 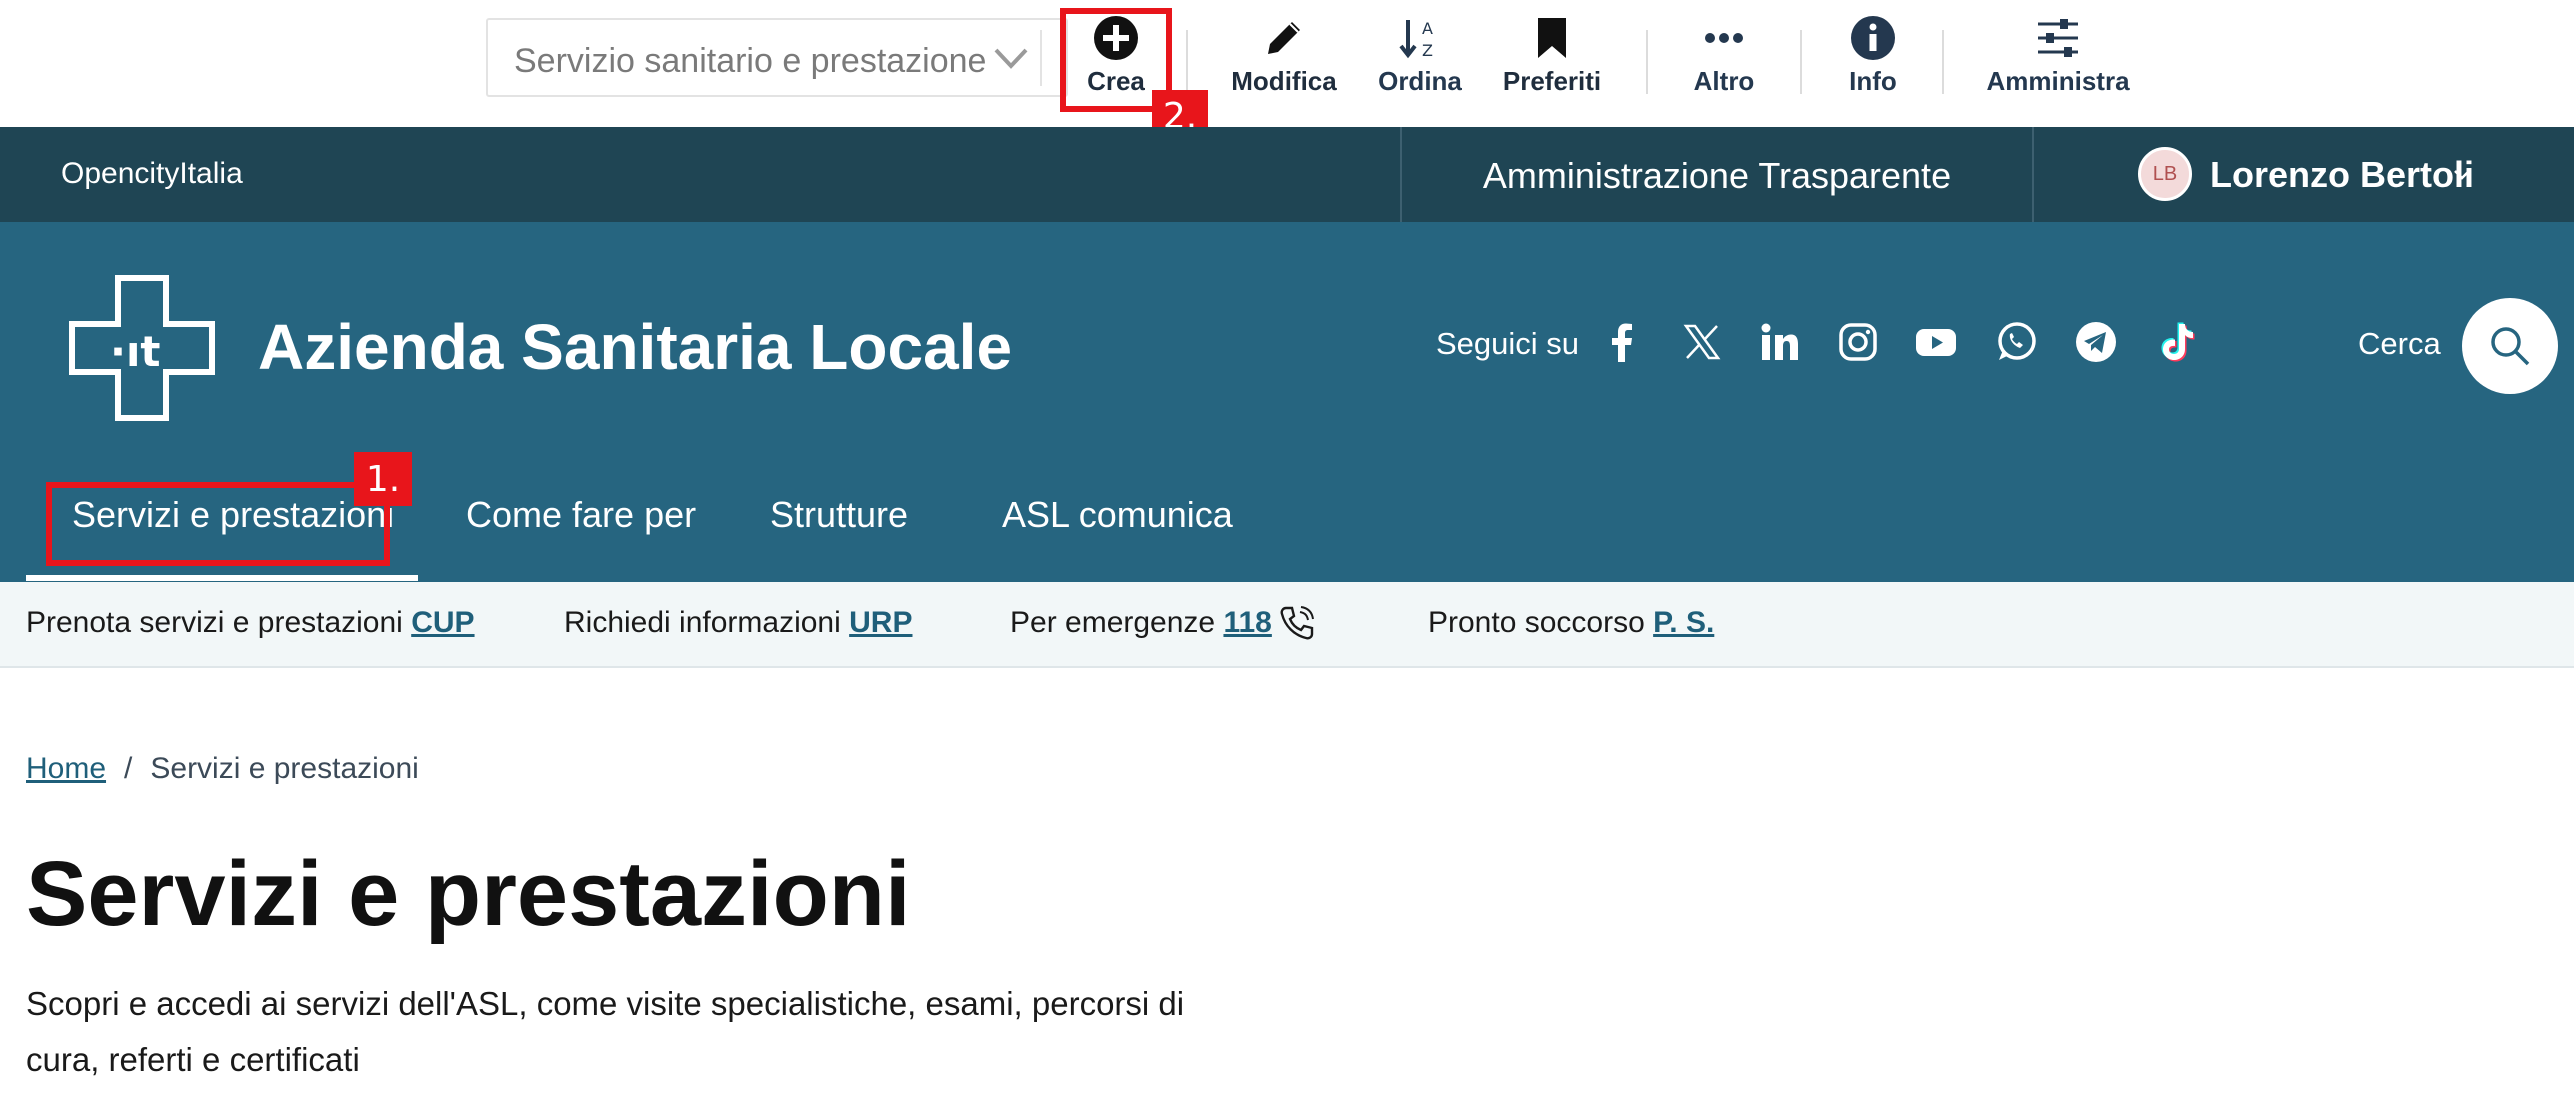 What do you see at coordinates (383, 479) in the screenshot?
I see `annotation-label-1: 1.` at bounding box center [383, 479].